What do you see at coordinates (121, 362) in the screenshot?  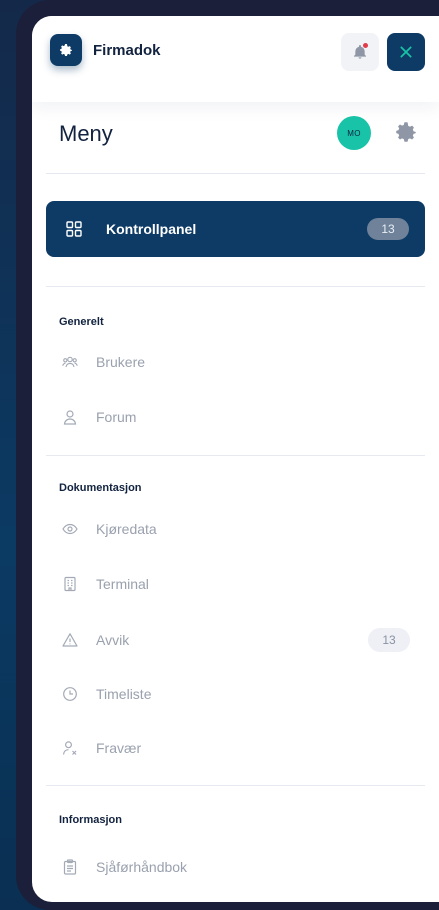 I see `menu-item-label: Brukere` at bounding box center [121, 362].